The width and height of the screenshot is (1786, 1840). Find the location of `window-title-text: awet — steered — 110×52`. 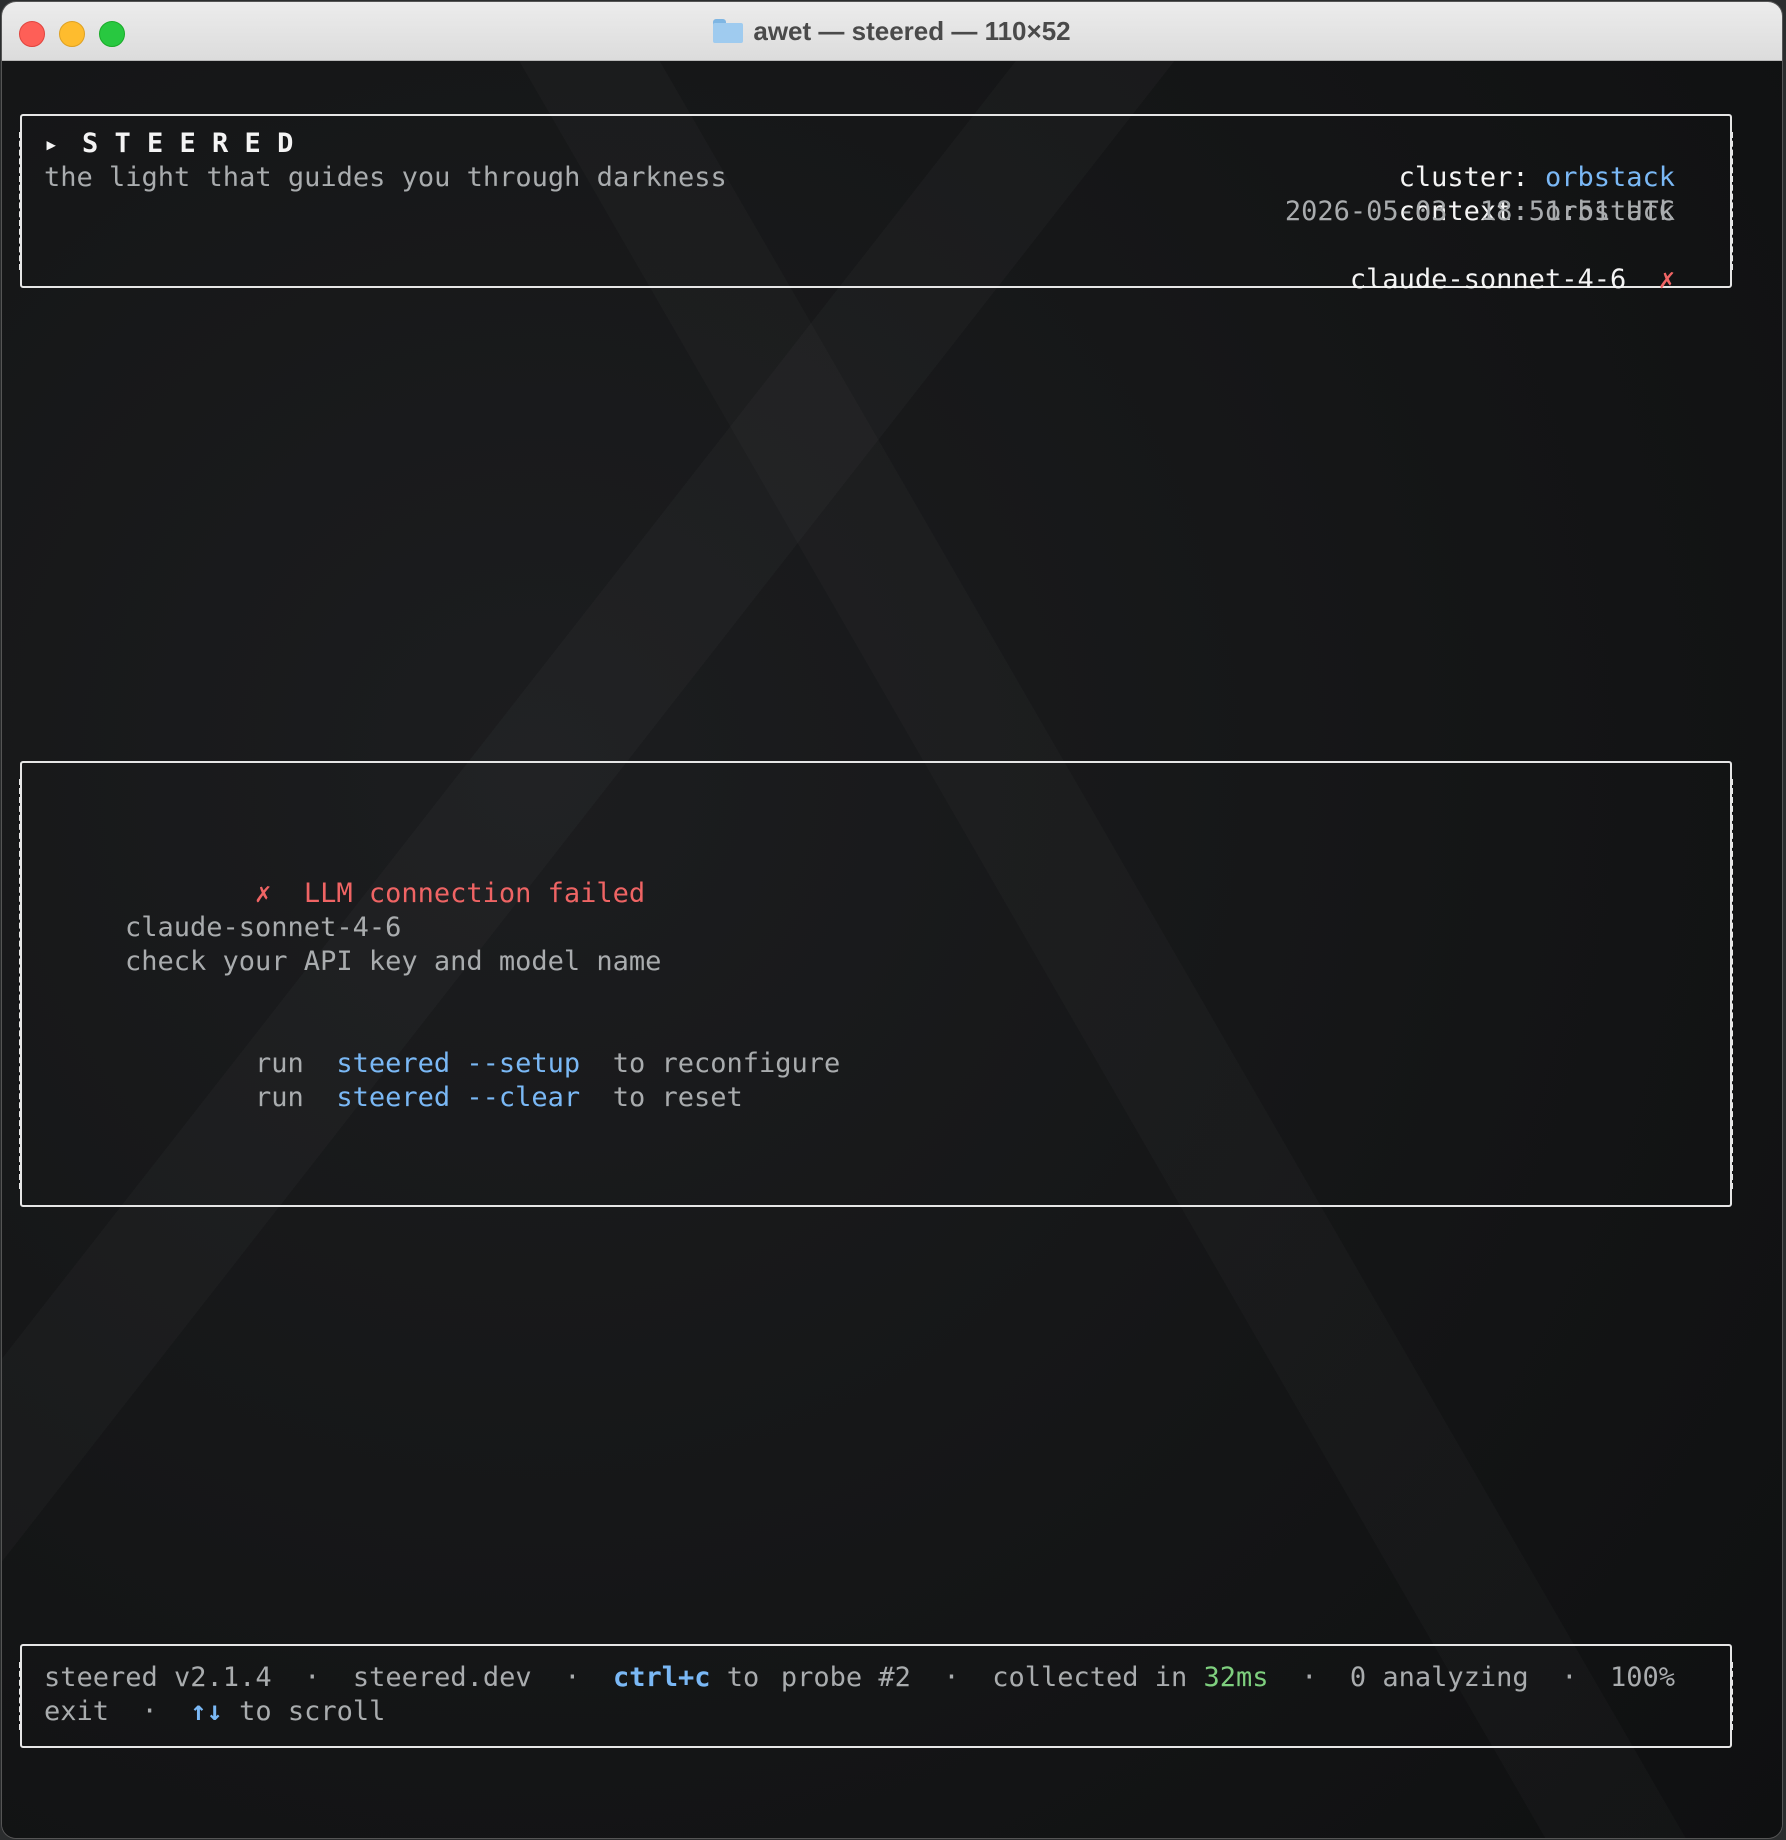

window-title-text: awet — steered — 110×52 is located at coordinates (912, 30).